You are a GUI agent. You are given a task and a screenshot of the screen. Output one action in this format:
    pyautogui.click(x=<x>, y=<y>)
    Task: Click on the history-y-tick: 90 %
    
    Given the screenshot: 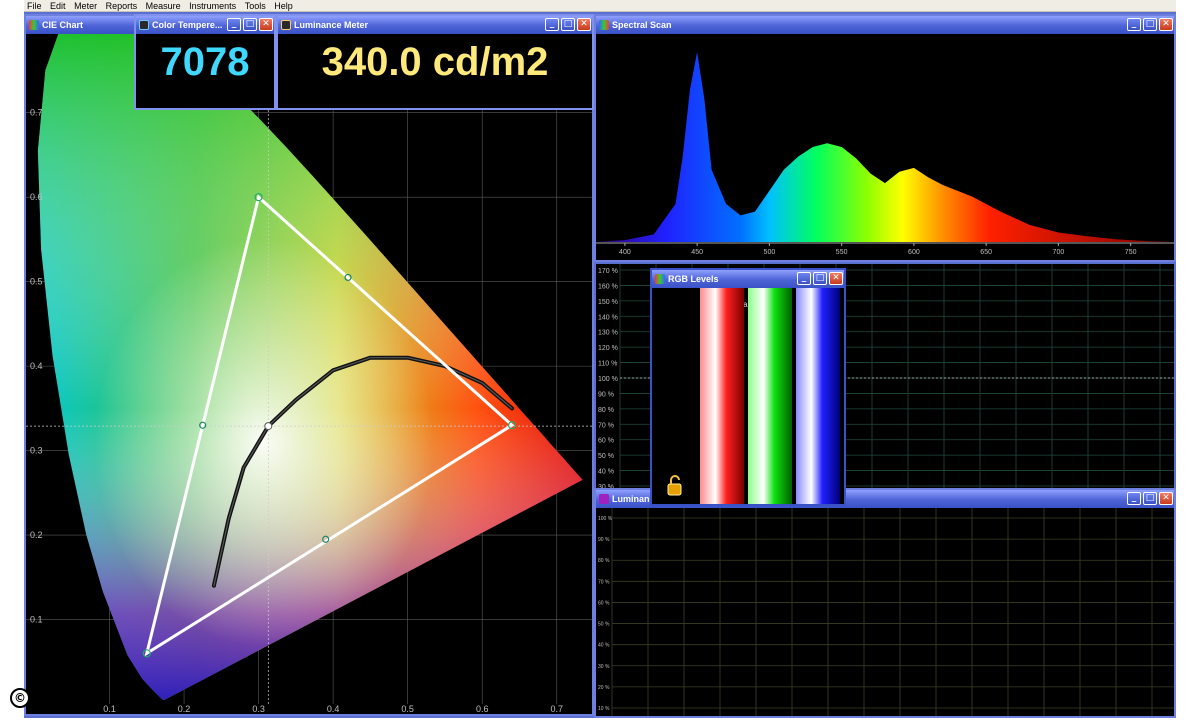 What is the action you would take?
    pyautogui.click(x=606, y=394)
    